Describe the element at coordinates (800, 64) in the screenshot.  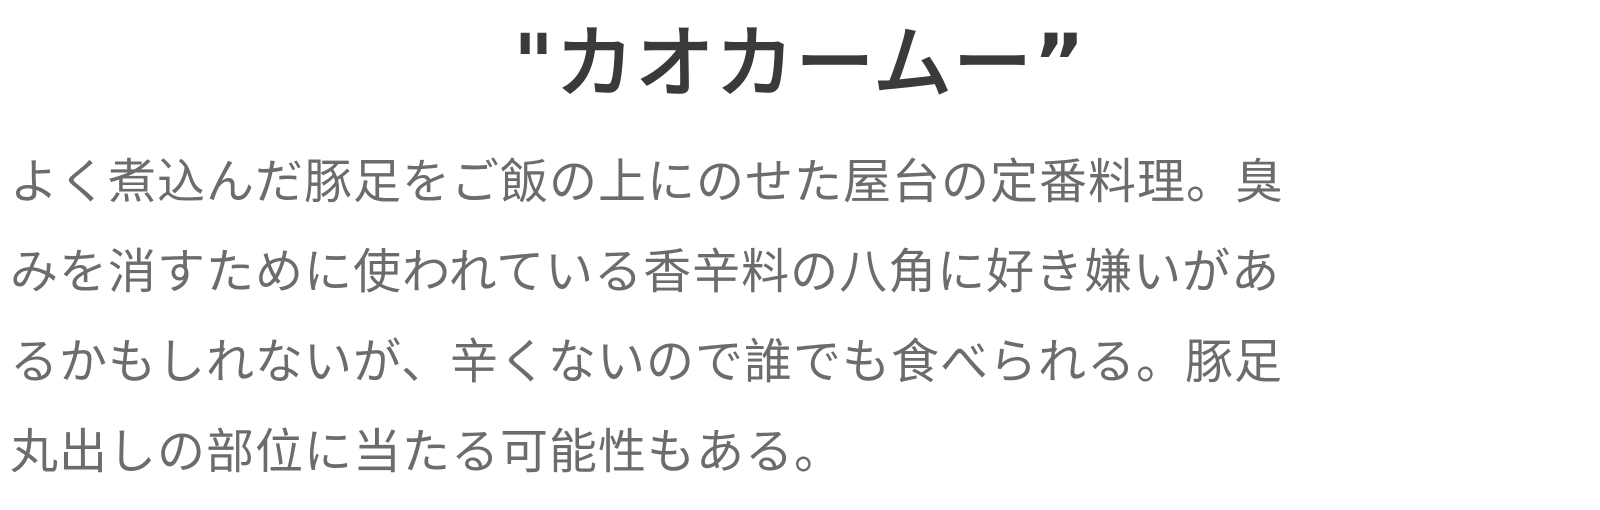
I see `dish-title: "カオカームー”` at that location.